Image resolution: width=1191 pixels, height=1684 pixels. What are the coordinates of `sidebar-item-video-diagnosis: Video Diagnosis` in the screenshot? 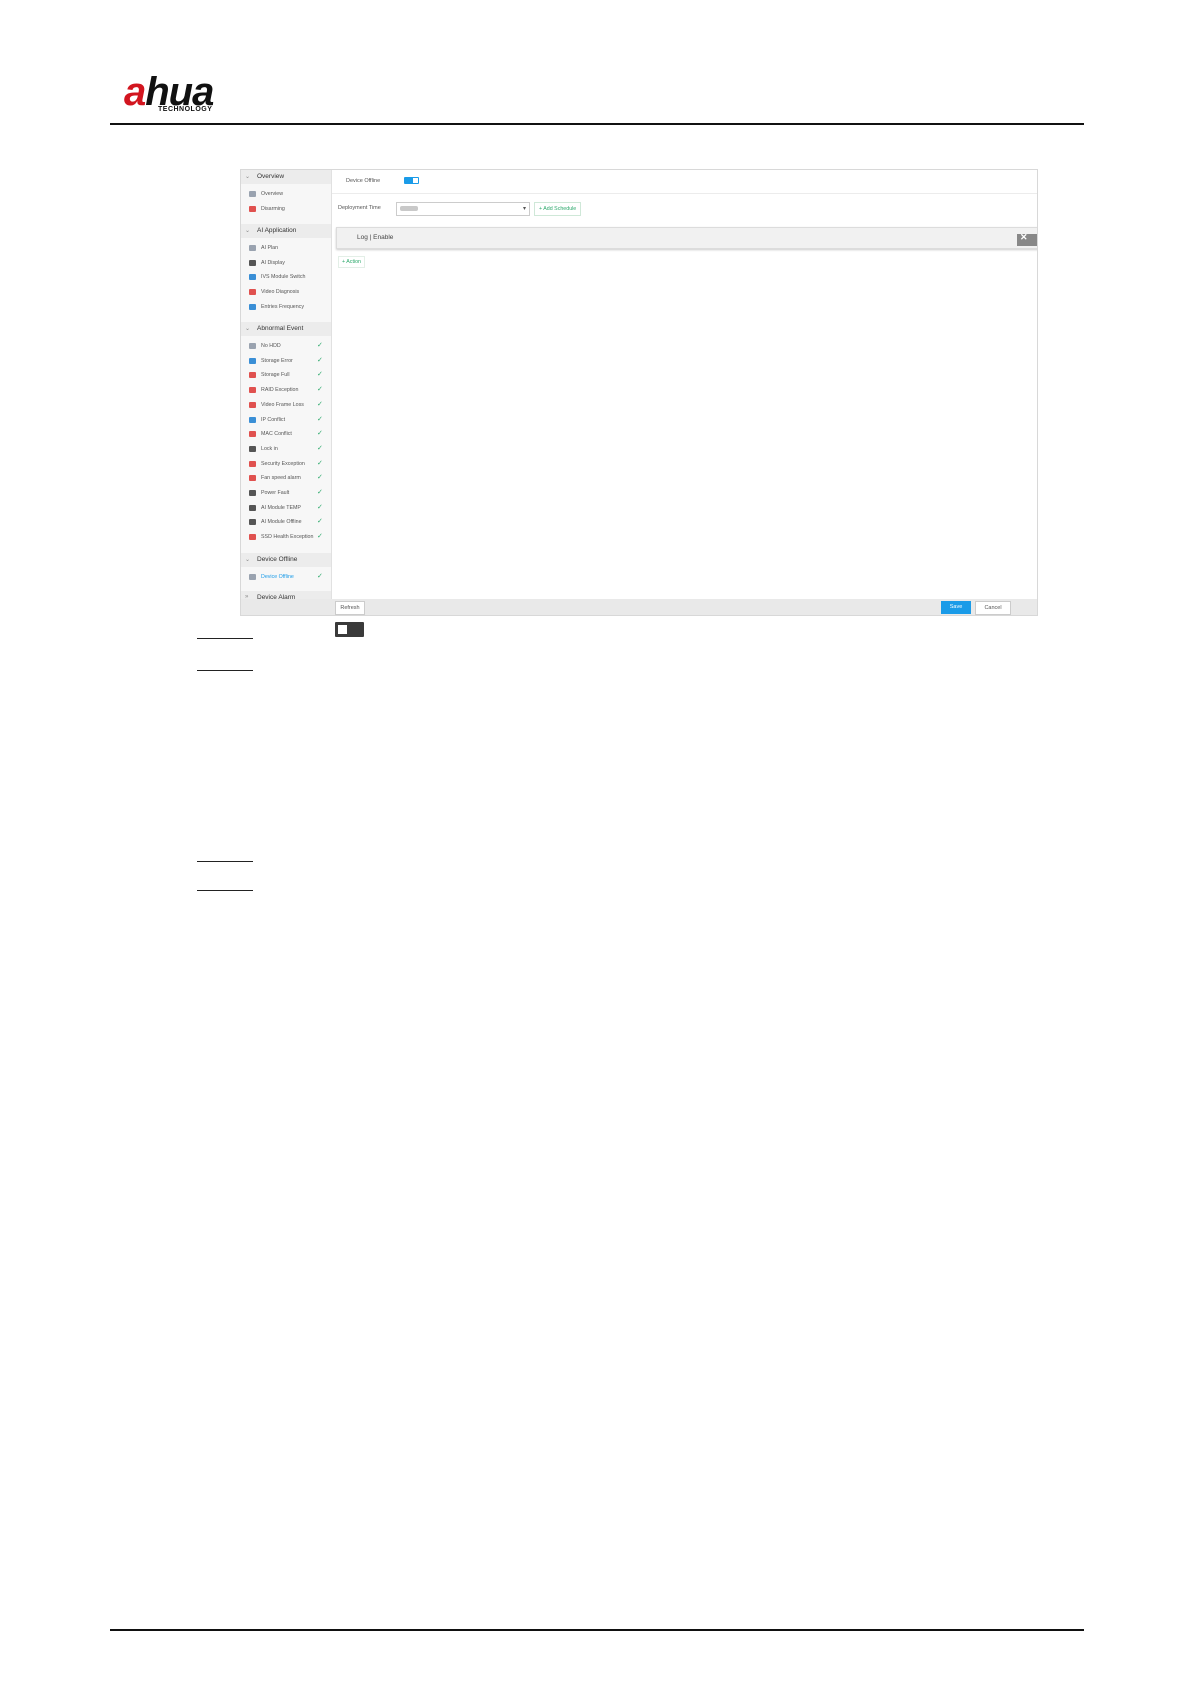 It's located at (286, 292).